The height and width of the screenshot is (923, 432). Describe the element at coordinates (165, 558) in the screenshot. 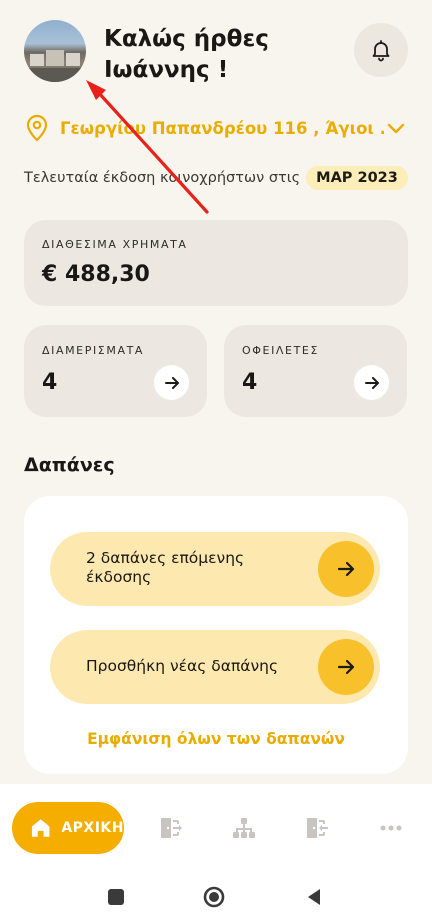

I see `next-issue-line1: 2 δαπάνες επόμενης` at that location.